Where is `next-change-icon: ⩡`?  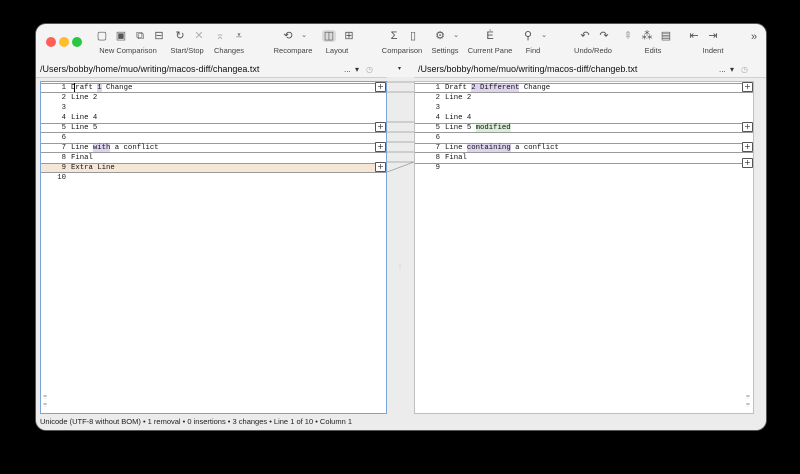
next-change-icon: ⩡ is located at coordinates (239, 36).